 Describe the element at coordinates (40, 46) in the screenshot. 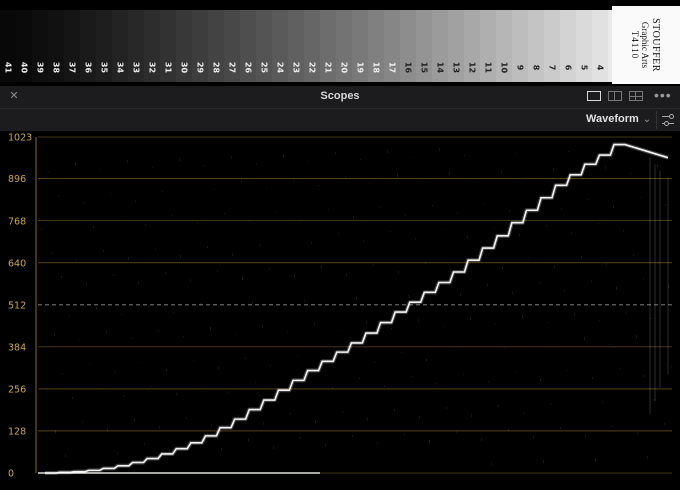

I see `wedge-step: 39` at that location.